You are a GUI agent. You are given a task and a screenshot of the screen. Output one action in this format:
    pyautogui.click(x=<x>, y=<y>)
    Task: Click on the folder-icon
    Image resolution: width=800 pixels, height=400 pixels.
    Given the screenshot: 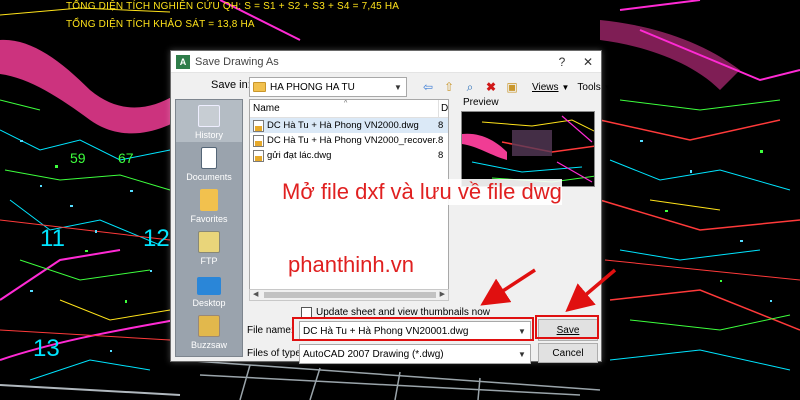 What is the action you would take?
    pyautogui.click(x=259, y=87)
    